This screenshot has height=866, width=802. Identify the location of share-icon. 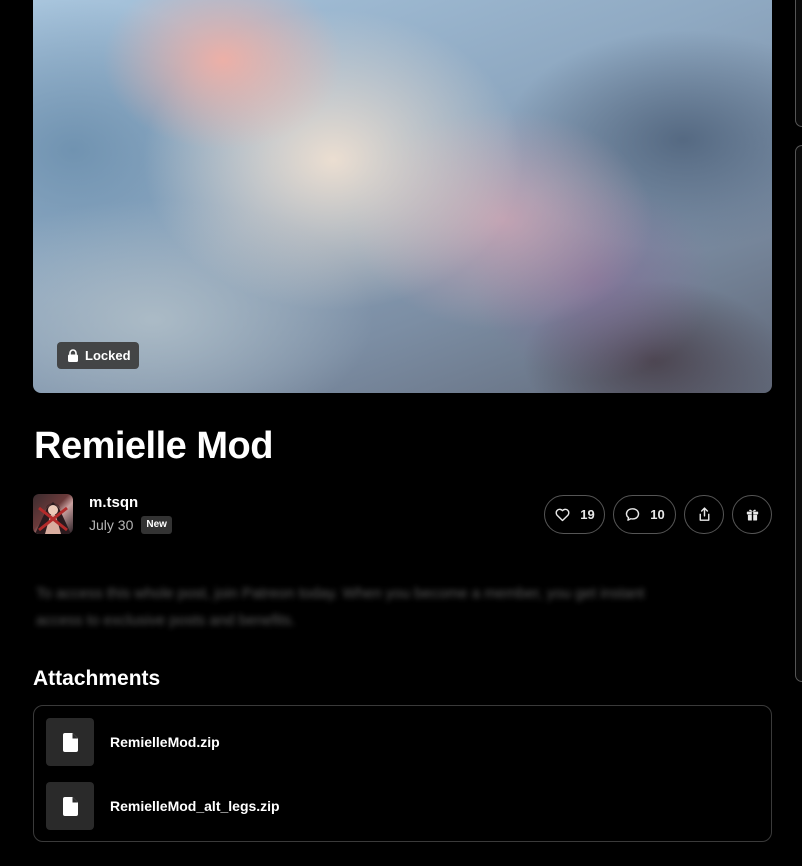
(704, 514).